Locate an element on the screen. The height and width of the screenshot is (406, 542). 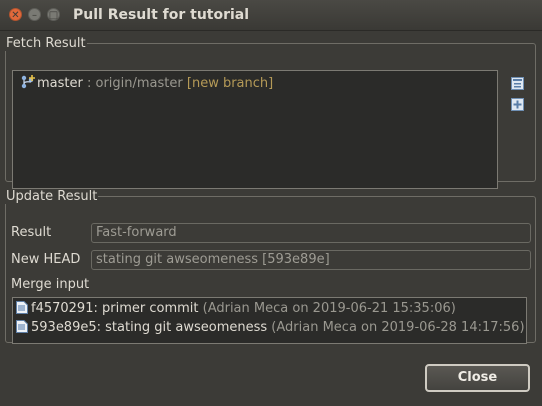
merge-input-label: Merge input is located at coordinates (50, 284).